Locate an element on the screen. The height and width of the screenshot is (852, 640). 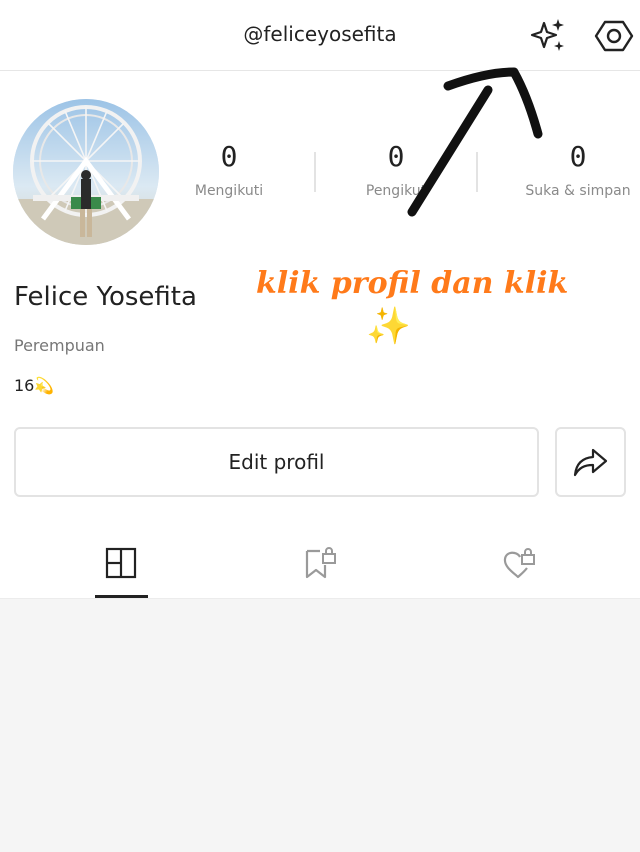
tab-likes is located at coordinates (518, 563).